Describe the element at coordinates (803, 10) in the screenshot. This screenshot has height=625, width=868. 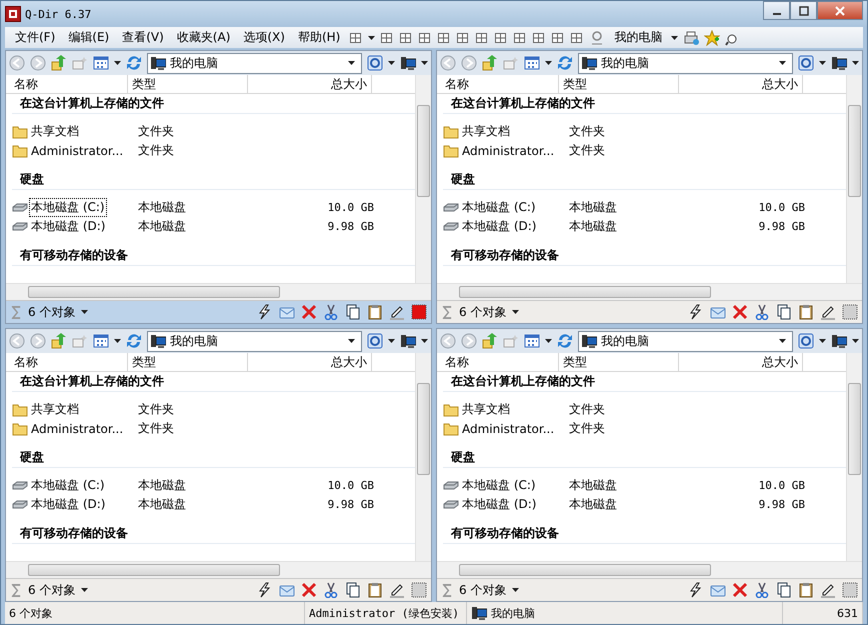
I see `maximize-button` at that location.